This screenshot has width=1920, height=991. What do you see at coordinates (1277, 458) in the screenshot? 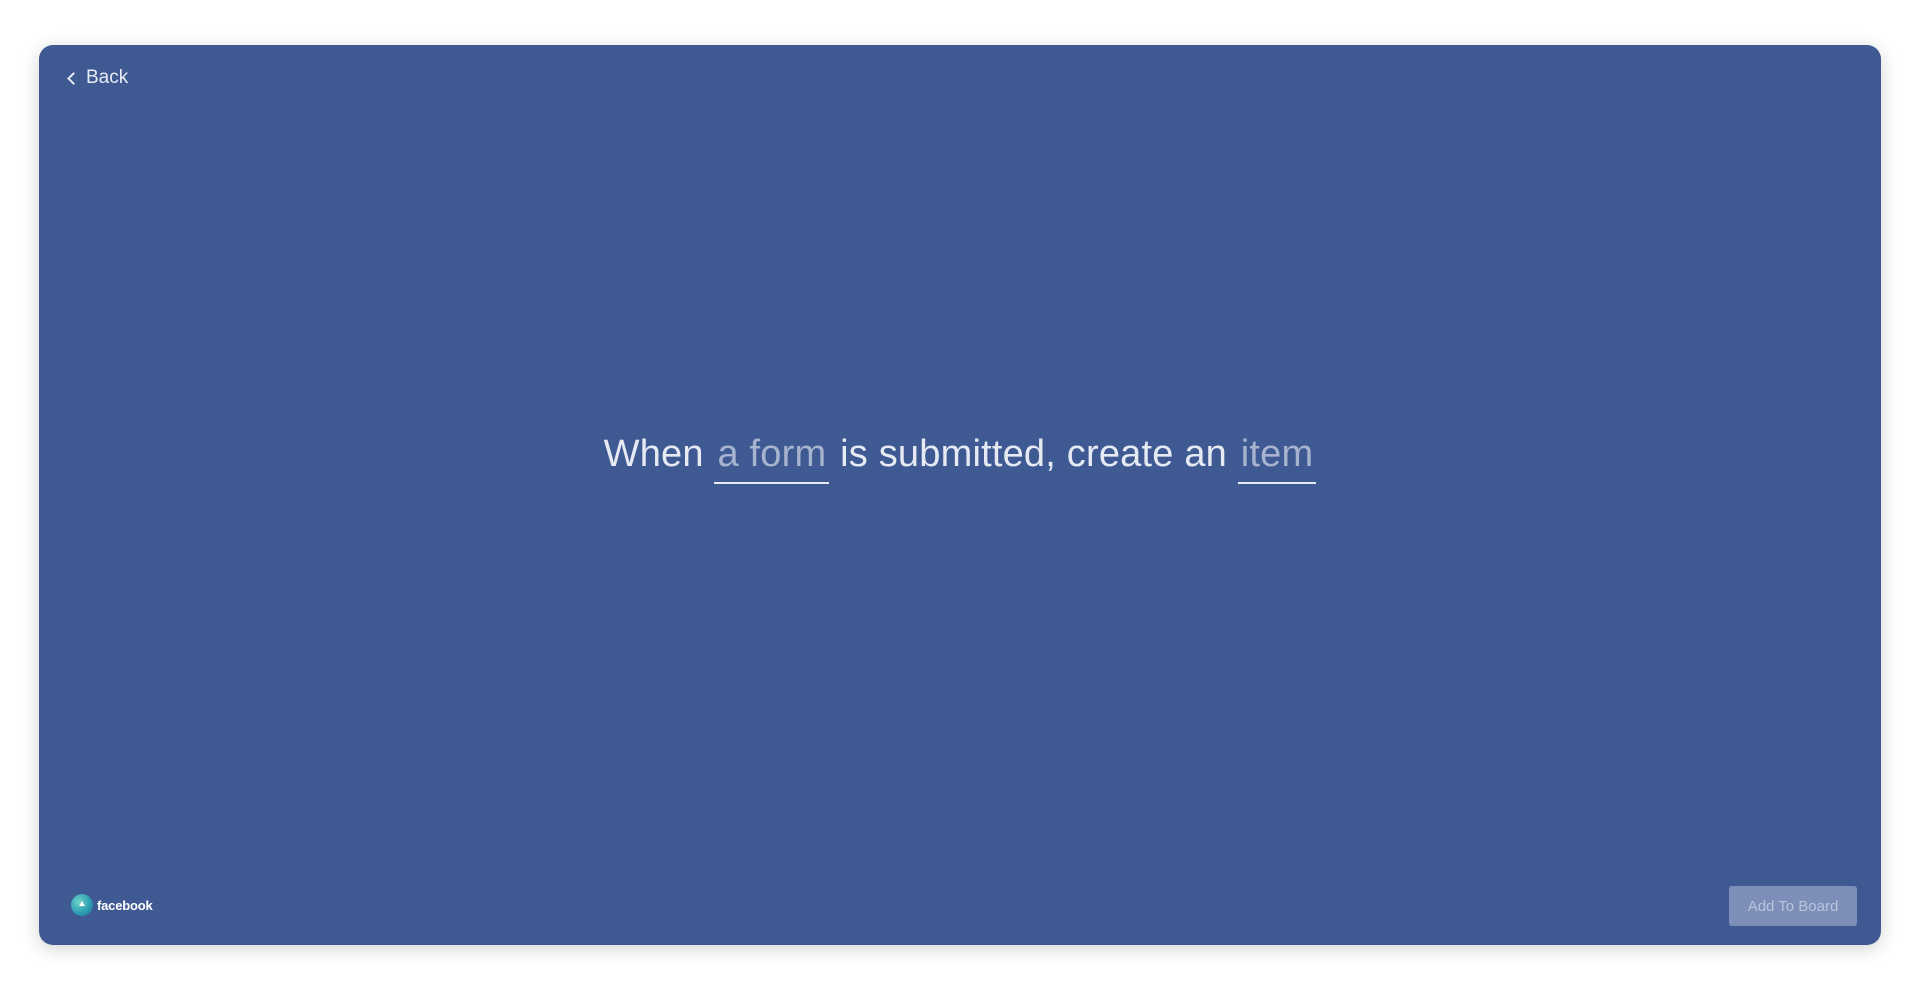
I see `action-slot: item` at bounding box center [1277, 458].